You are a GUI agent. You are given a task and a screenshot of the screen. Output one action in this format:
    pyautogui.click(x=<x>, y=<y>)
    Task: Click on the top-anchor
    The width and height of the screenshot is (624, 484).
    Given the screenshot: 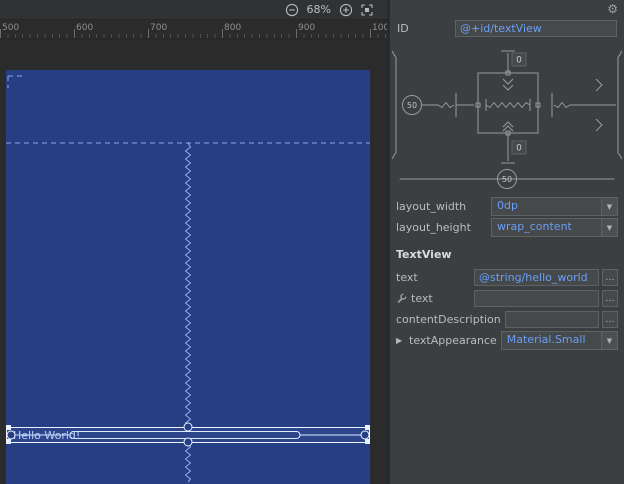 What is the action you would take?
    pyautogui.click(x=188, y=427)
    